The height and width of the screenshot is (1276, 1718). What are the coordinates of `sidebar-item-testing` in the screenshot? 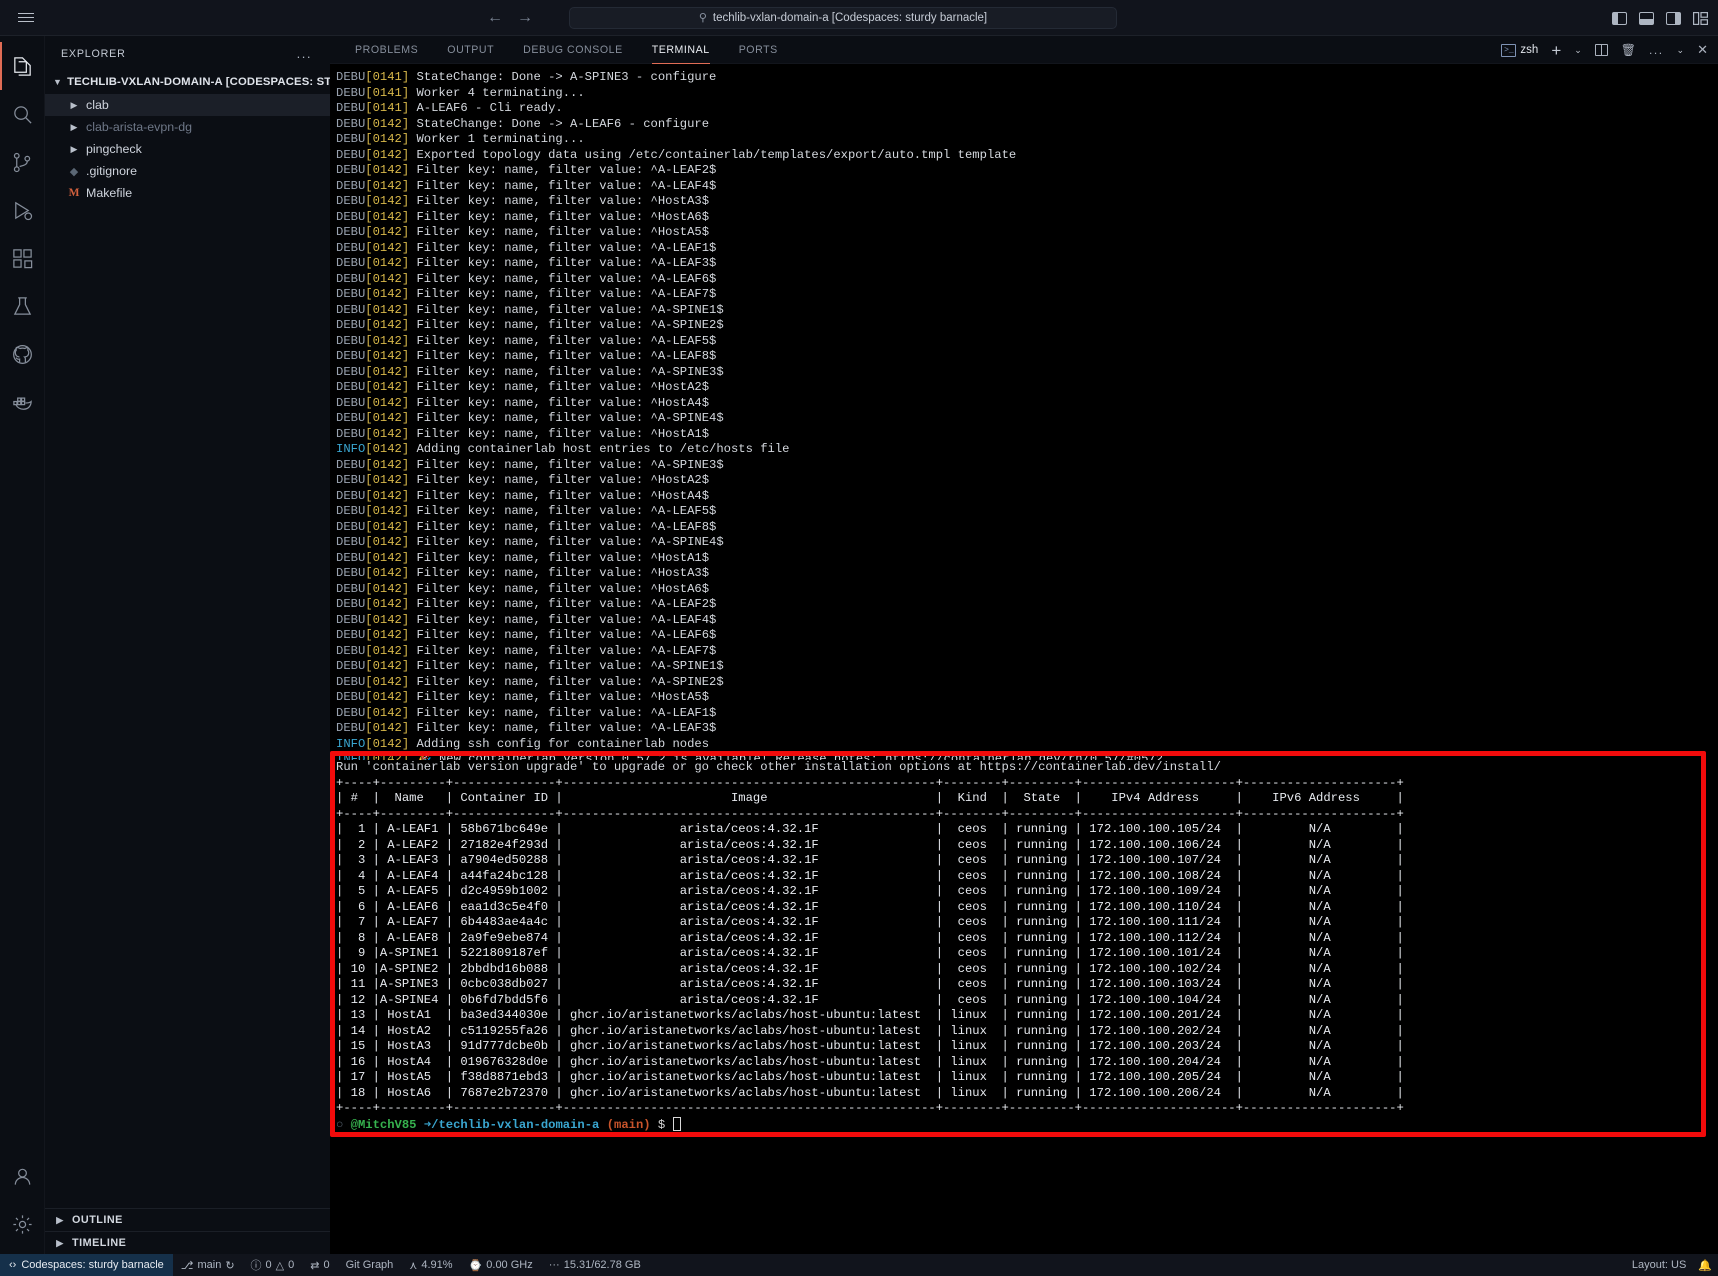 It's located at (22, 306).